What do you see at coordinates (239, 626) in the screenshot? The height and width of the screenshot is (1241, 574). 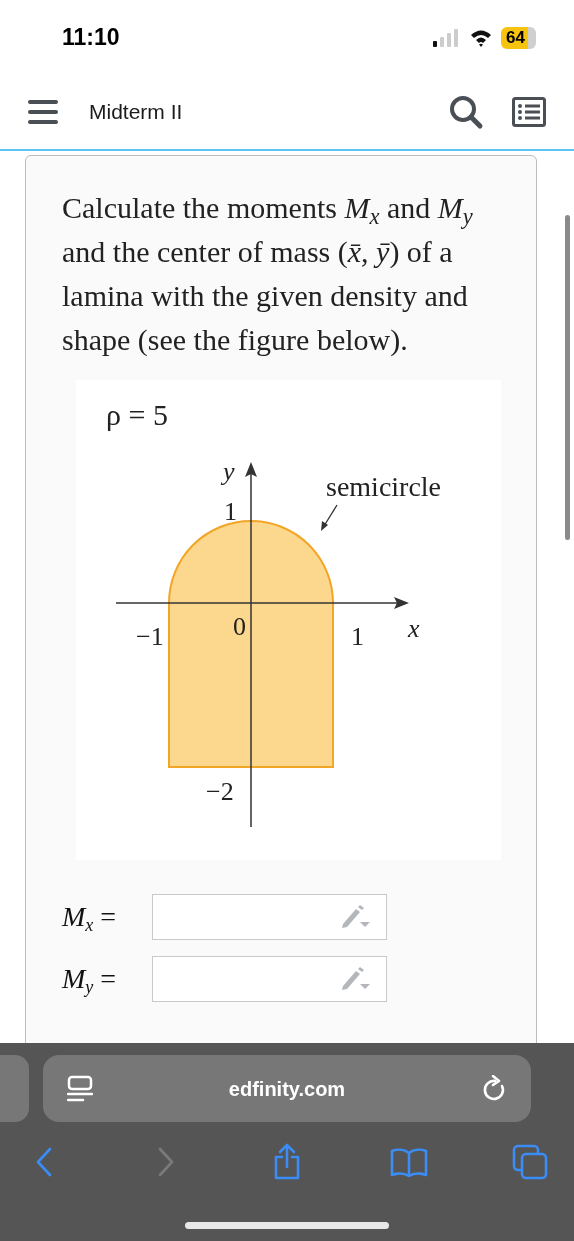 I see `origin-label: 0` at bounding box center [239, 626].